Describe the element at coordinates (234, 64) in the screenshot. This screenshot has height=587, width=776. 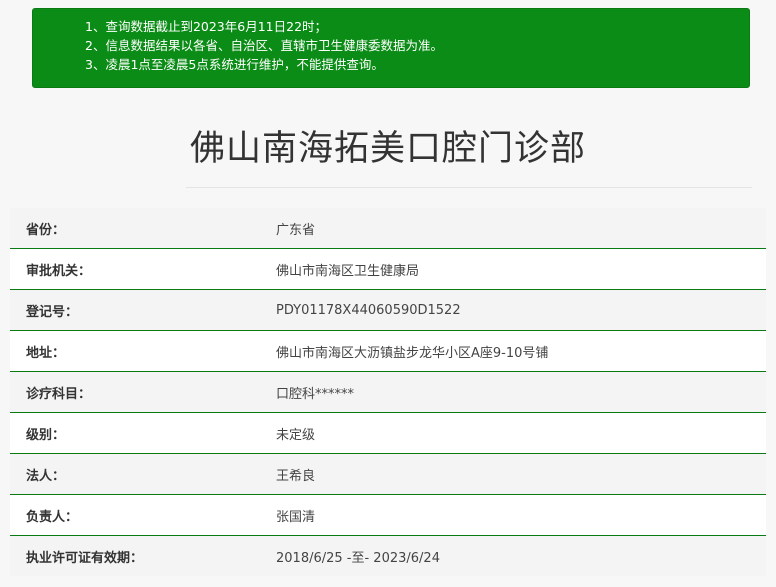
I see `notice-line: 3、凌晨1点至凌晨5点系统进行维护，不能提供查询。` at that location.